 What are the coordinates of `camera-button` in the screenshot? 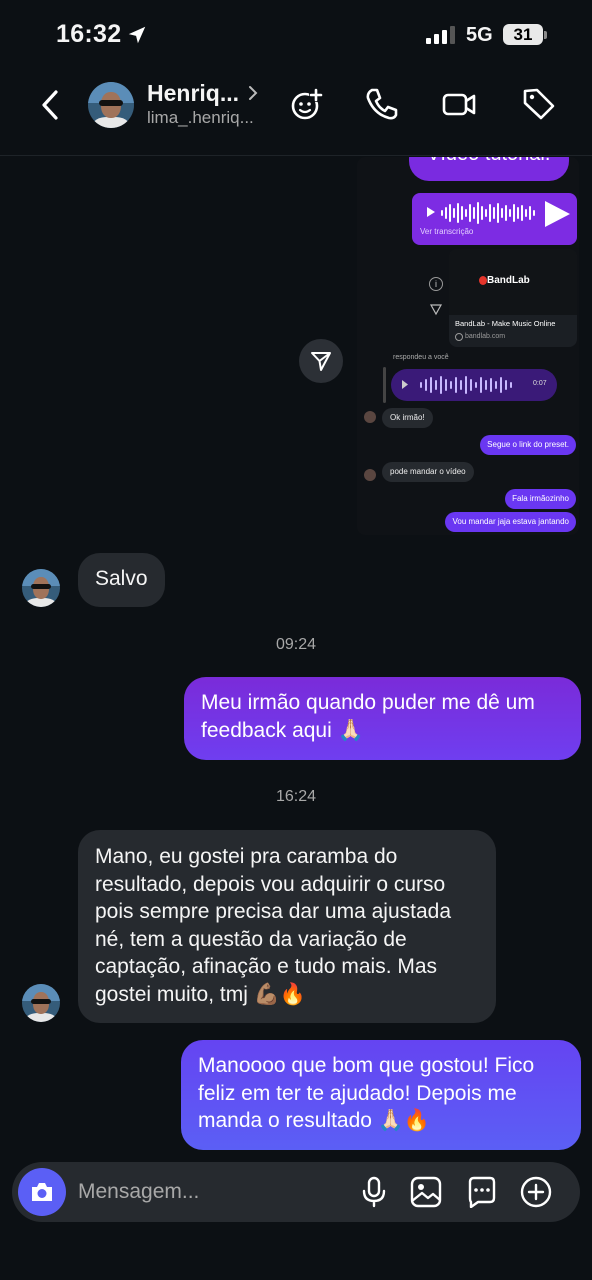 It's located at (42, 1192).